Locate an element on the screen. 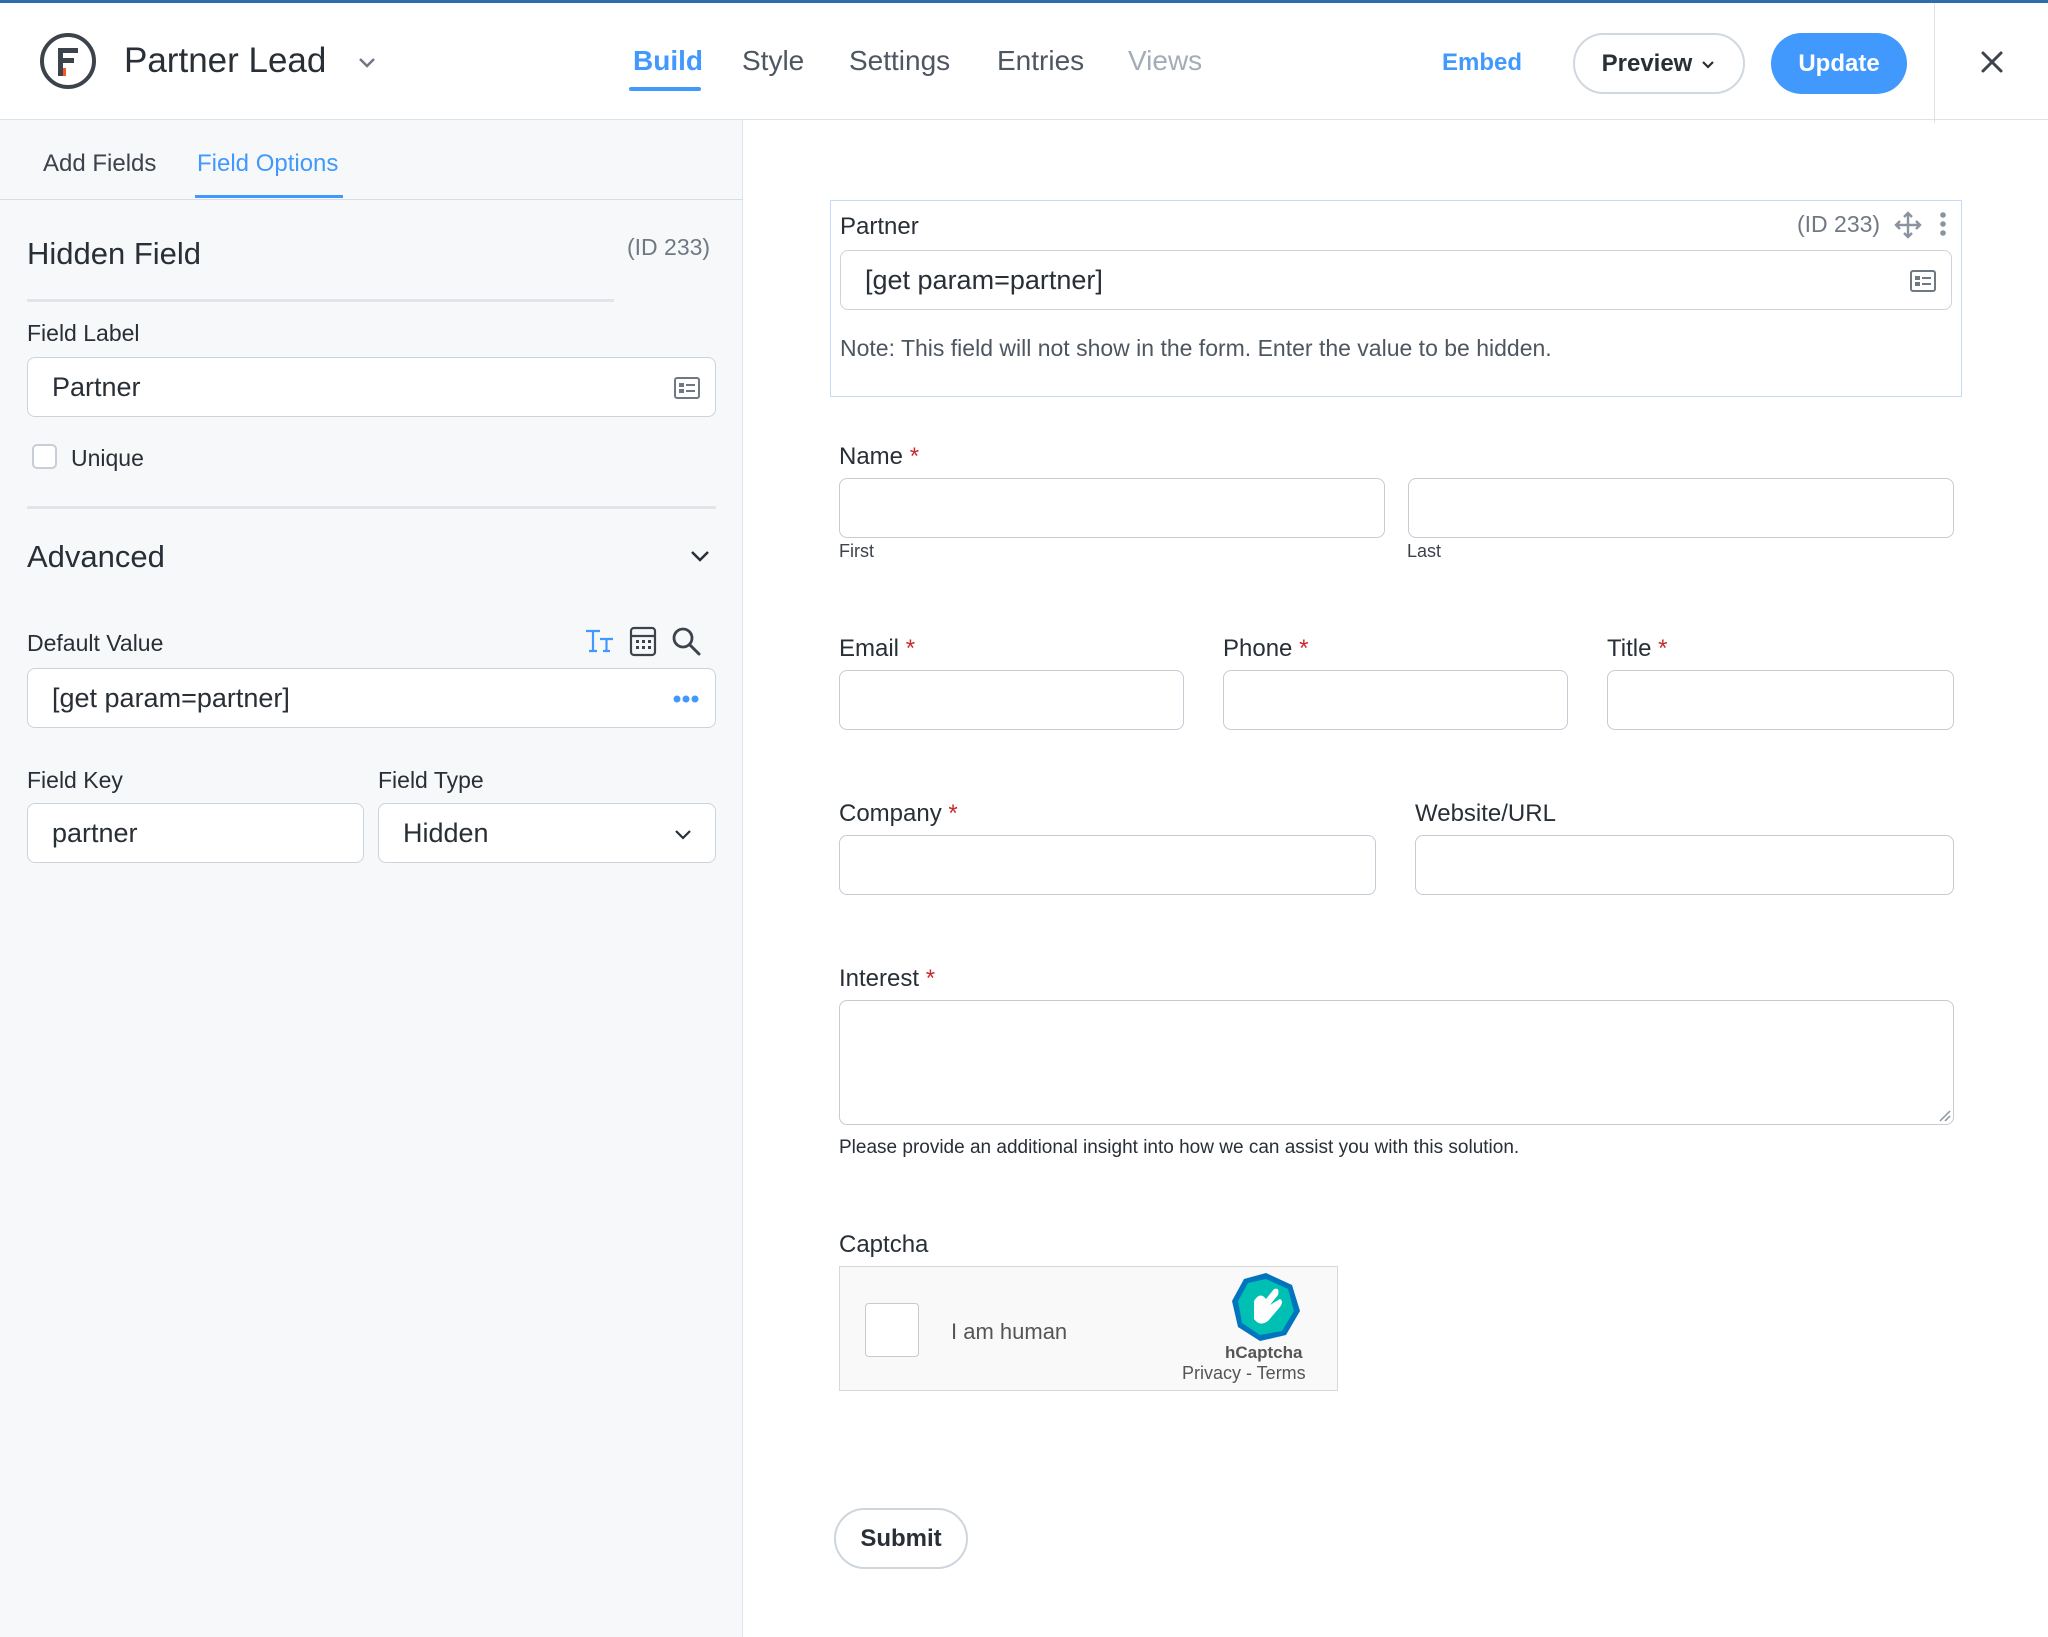 The height and width of the screenshot is (1637, 2048). phone-label: Phone * is located at coordinates (1265, 649).